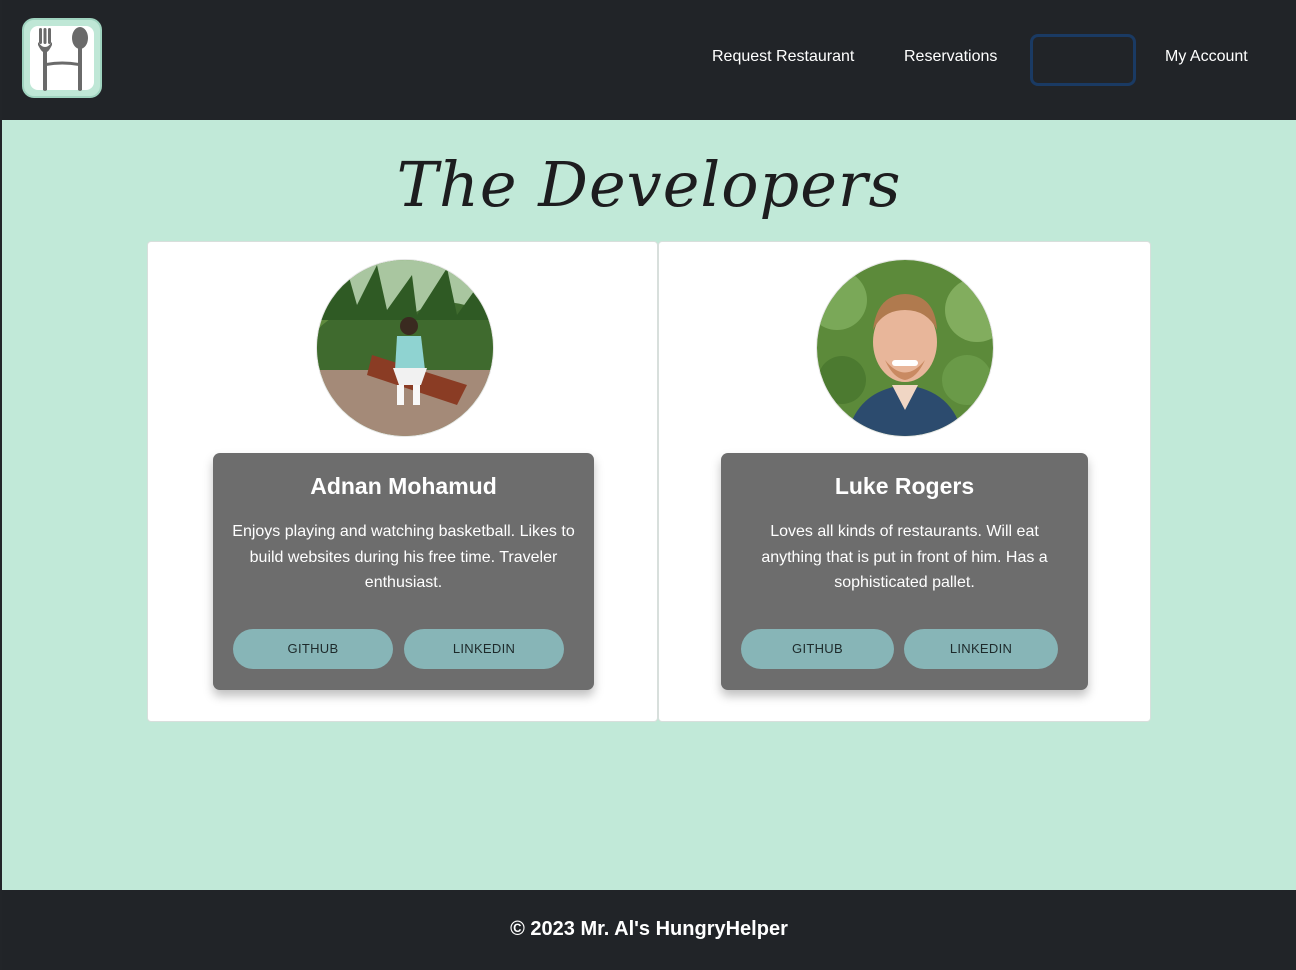 The image size is (1296, 970). What do you see at coordinates (484, 649) in the screenshot?
I see `linkedin-button-adnan: LINKEDIN` at bounding box center [484, 649].